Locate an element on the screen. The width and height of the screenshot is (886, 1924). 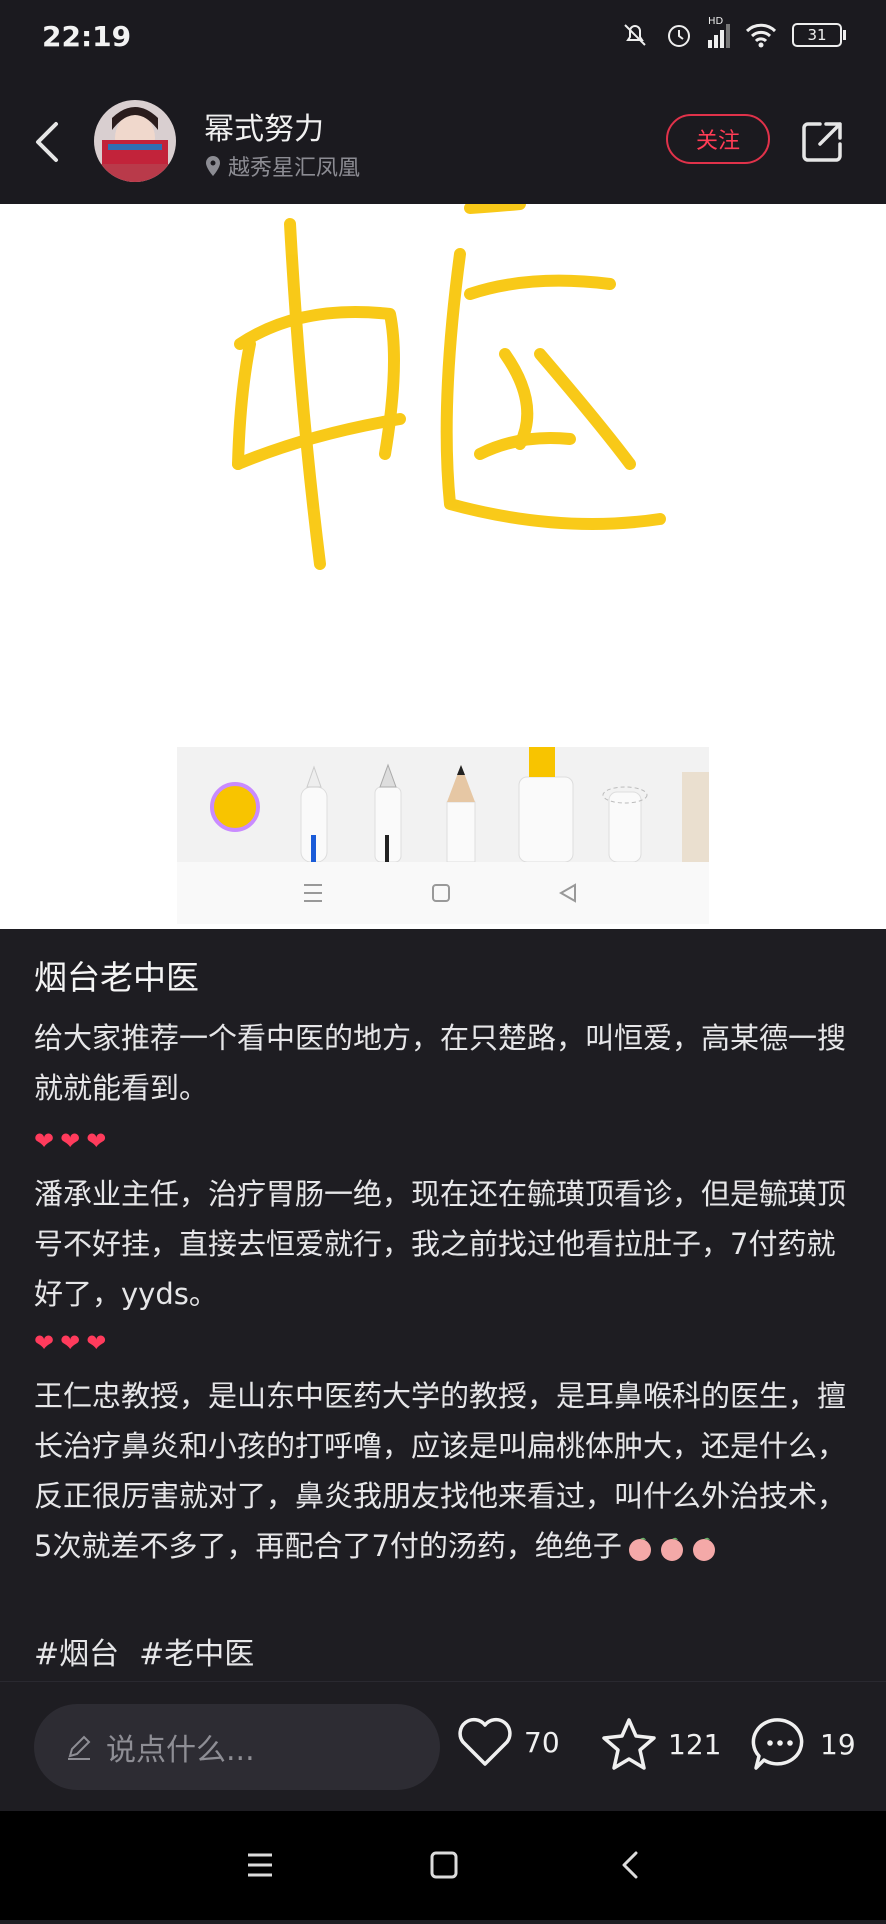
post-title: 烟台老中医 is located at coordinates (116, 977).